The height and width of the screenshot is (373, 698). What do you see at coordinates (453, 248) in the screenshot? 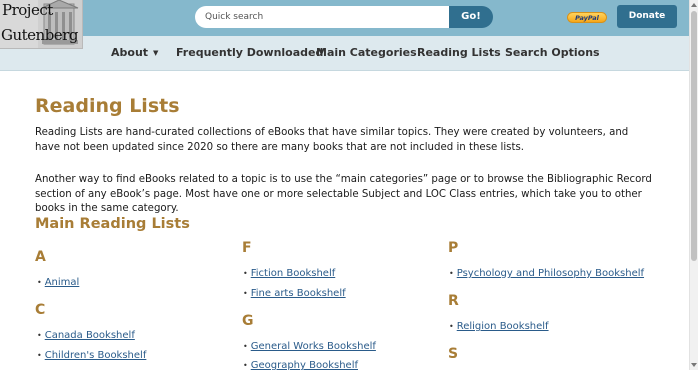
I see `letter-heading-p: P` at bounding box center [453, 248].